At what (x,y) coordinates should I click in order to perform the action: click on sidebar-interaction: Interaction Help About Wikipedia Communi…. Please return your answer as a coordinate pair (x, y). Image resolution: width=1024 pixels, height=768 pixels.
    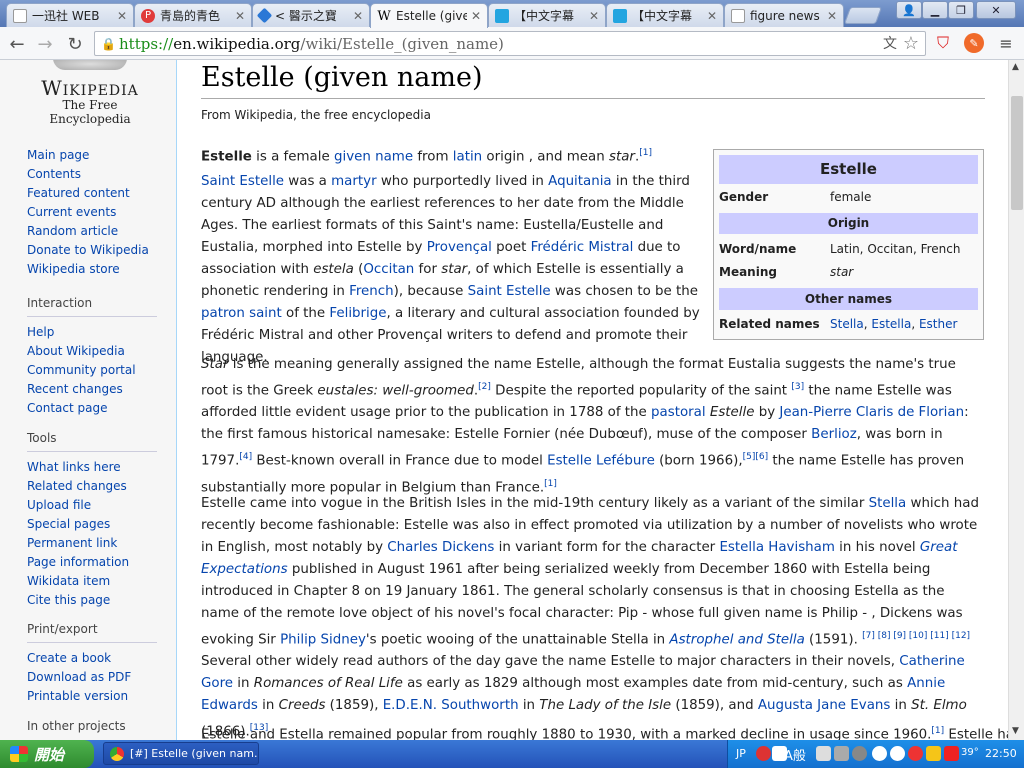
    Looking at the image, I should click on (92, 357).